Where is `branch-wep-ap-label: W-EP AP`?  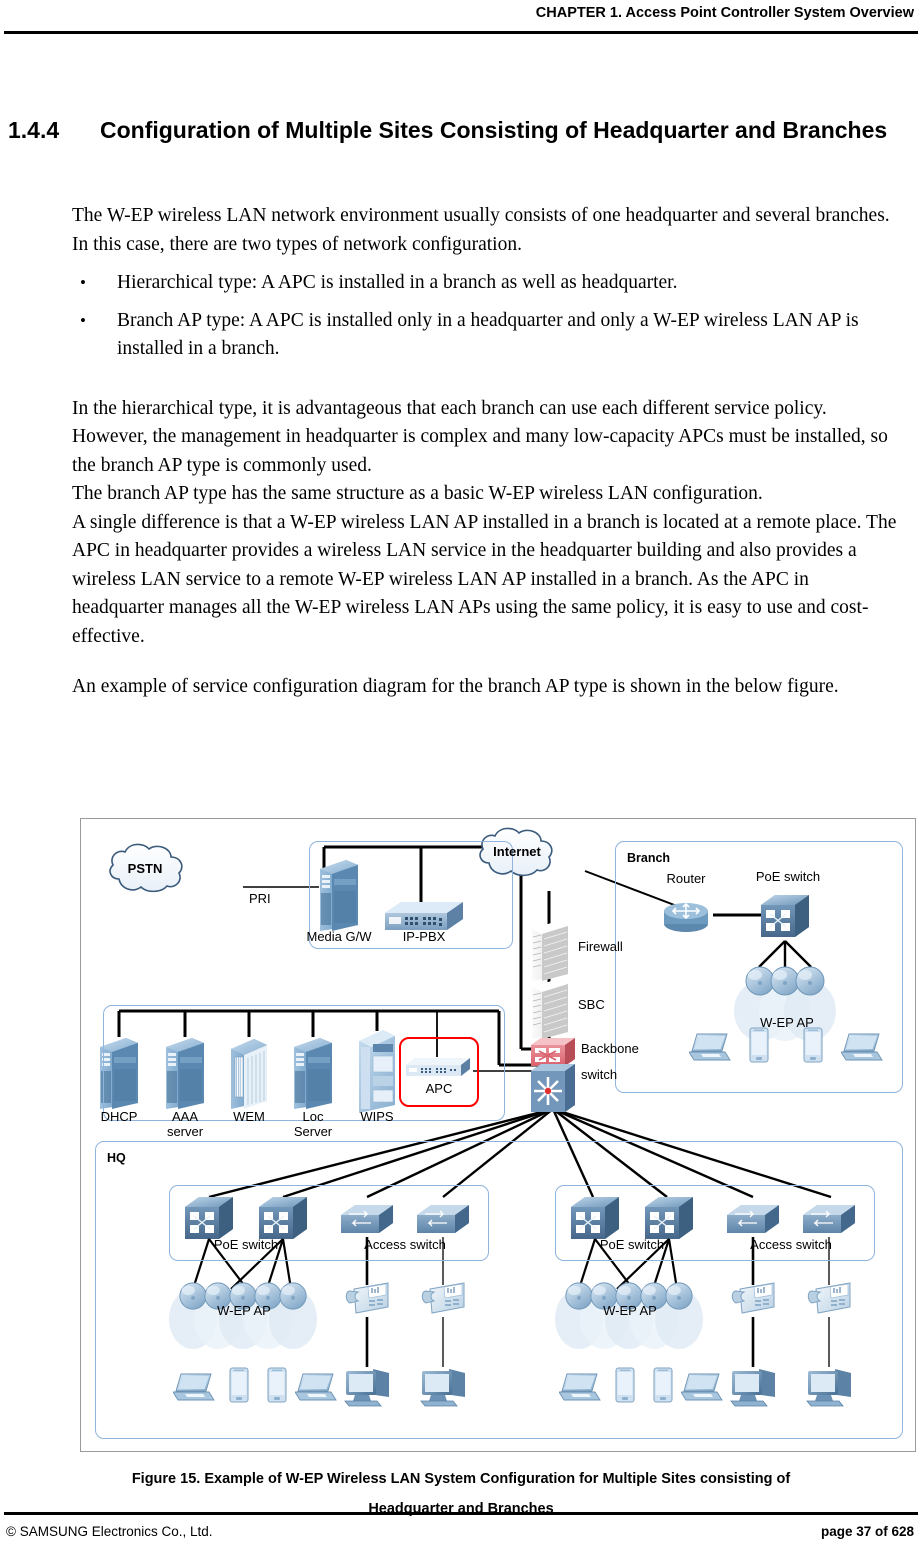 branch-wep-ap-label: W-EP AP is located at coordinates (787, 1022).